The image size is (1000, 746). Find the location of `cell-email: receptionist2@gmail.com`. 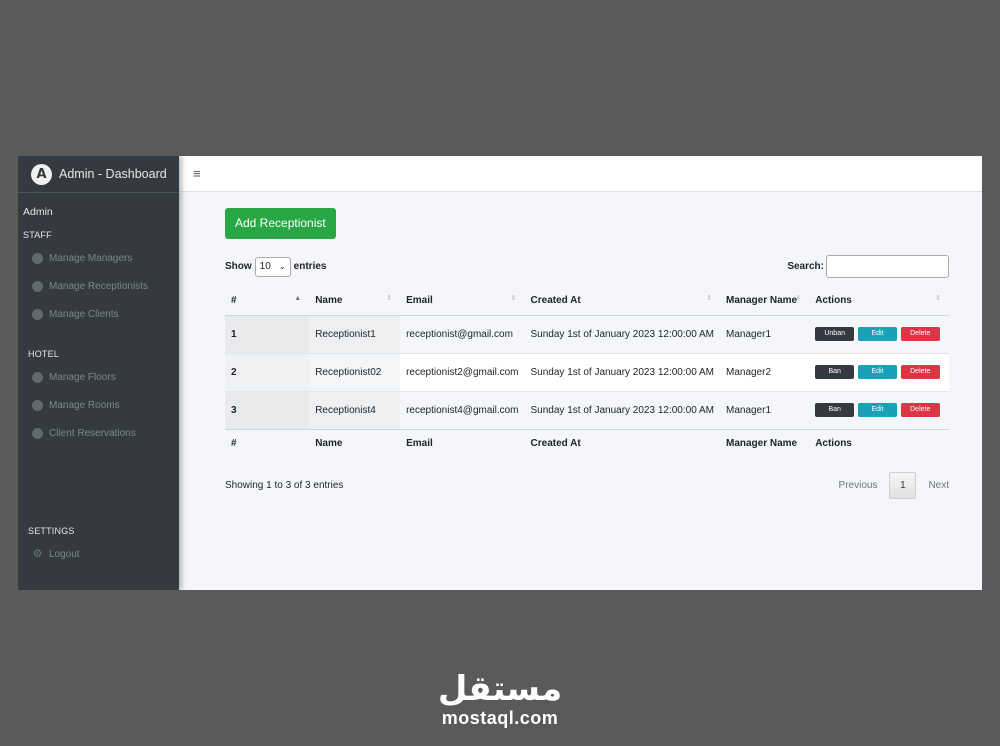

cell-email: receptionist2@gmail.com is located at coordinates (462, 371).